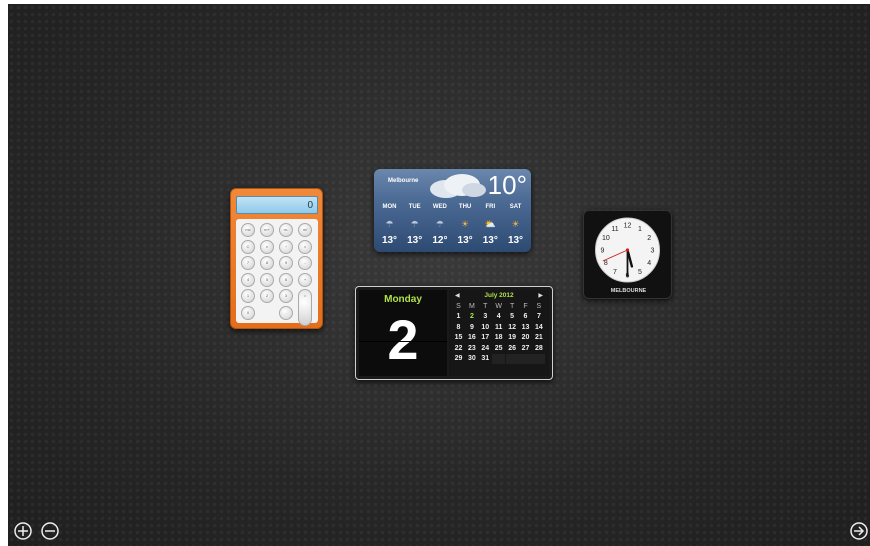 The height and width of the screenshot is (546, 870). What do you see at coordinates (471, 349) in the screenshot?
I see `calendar-date: 23` at bounding box center [471, 349].